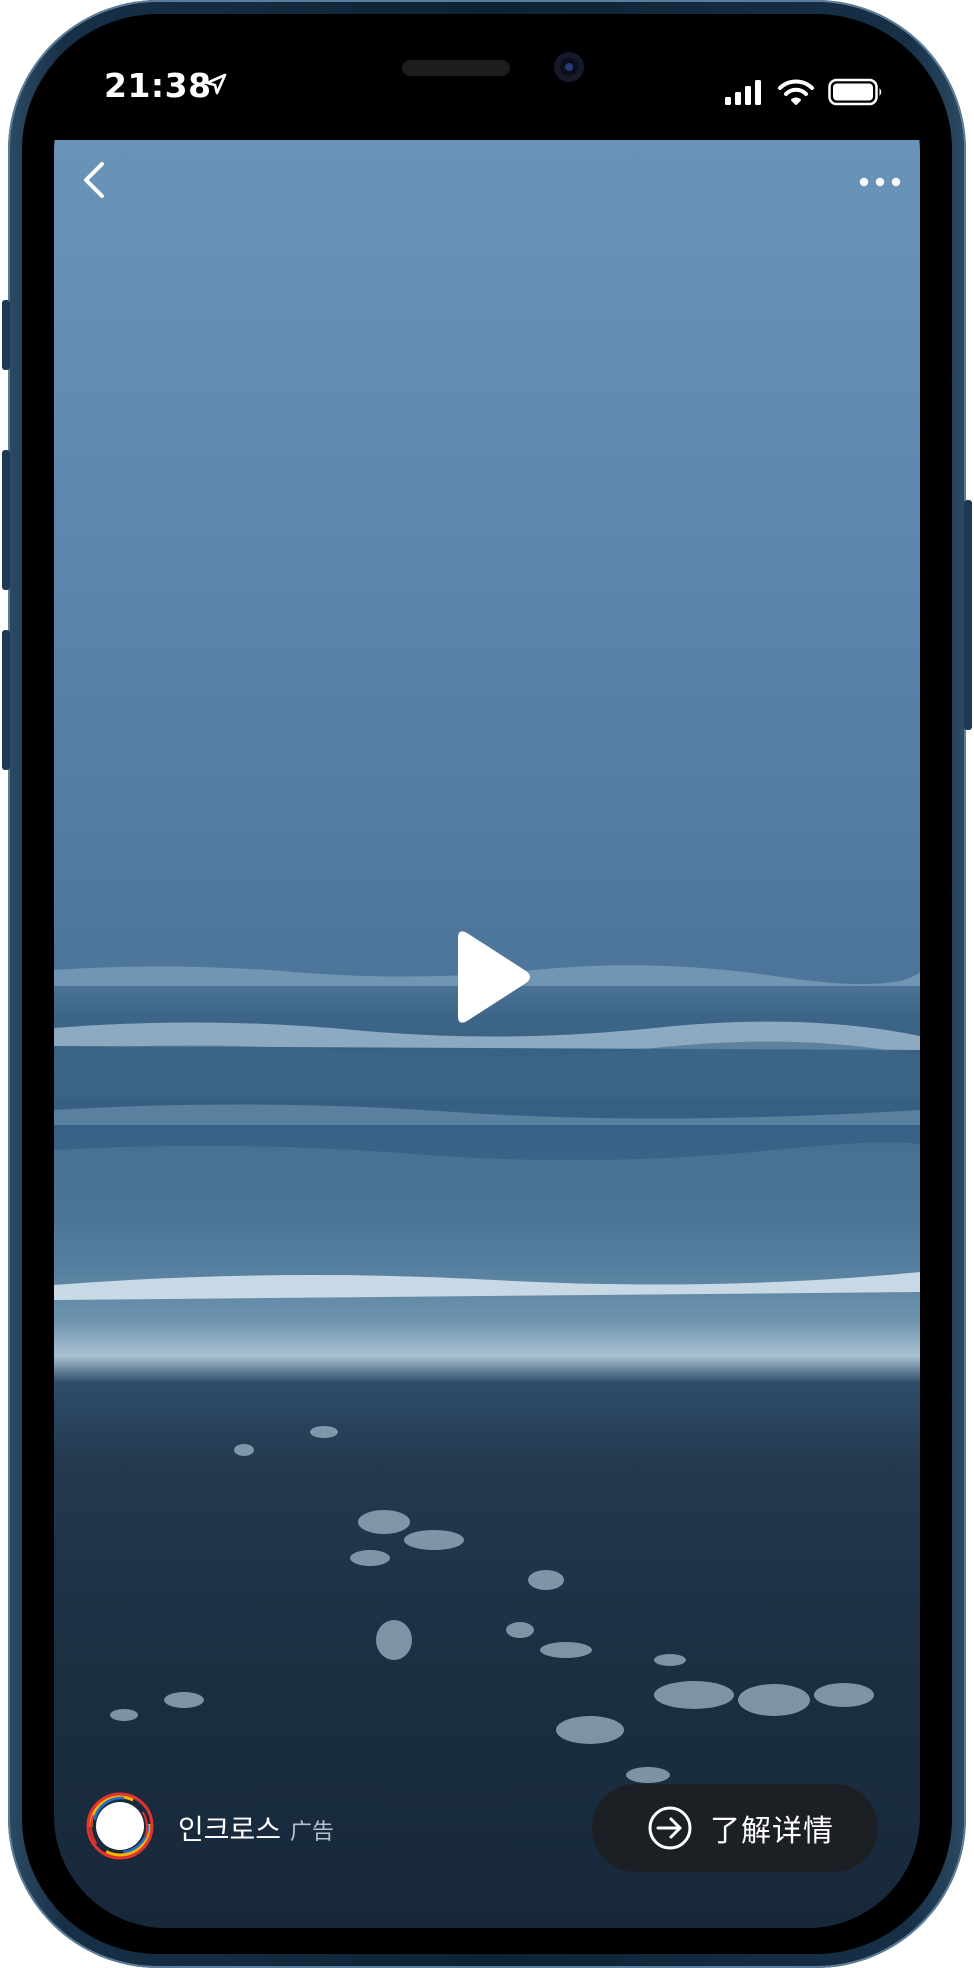  I want to click on notch, so click(487, 74).